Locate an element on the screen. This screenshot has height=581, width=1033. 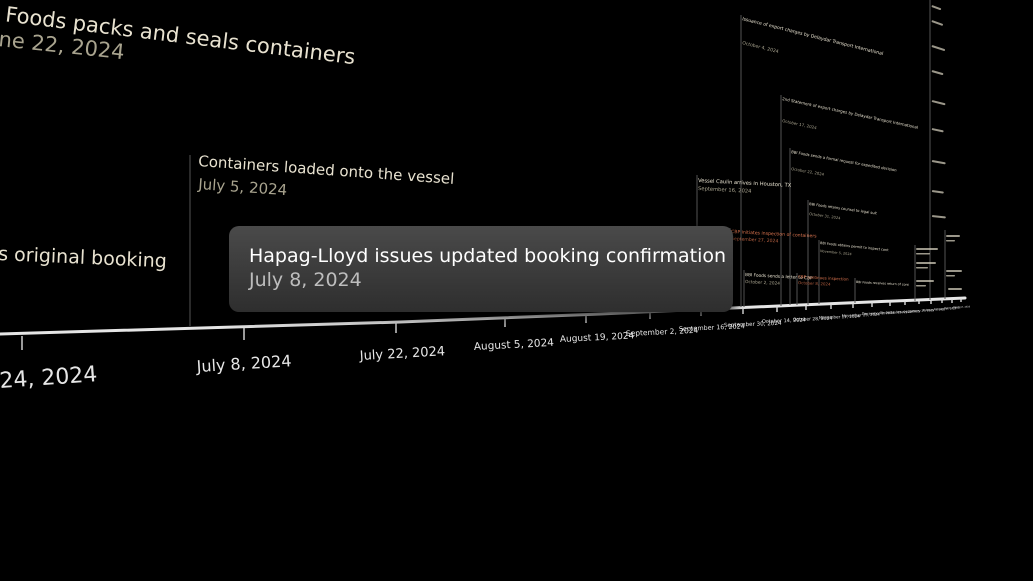
axis-label: July 22, 2024 is located at coordinates (401, 354).